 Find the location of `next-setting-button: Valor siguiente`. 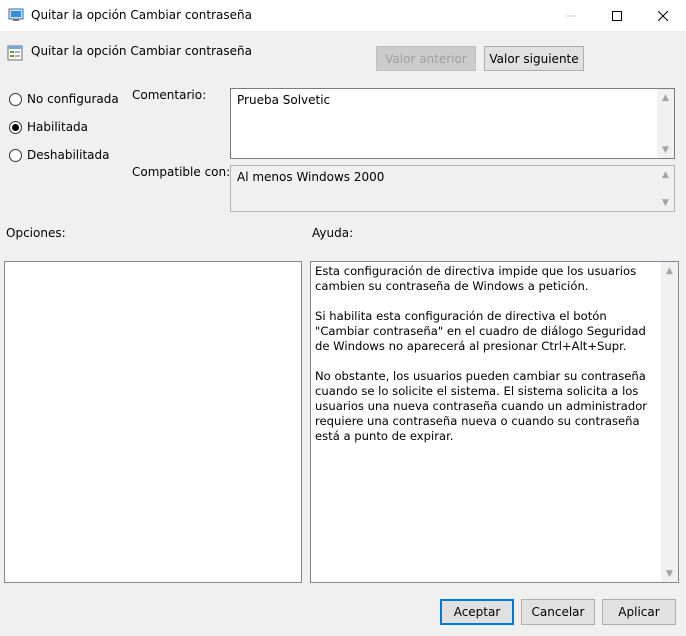

next-setting-button: Valor siguiente is located at coordinates (534, 58).